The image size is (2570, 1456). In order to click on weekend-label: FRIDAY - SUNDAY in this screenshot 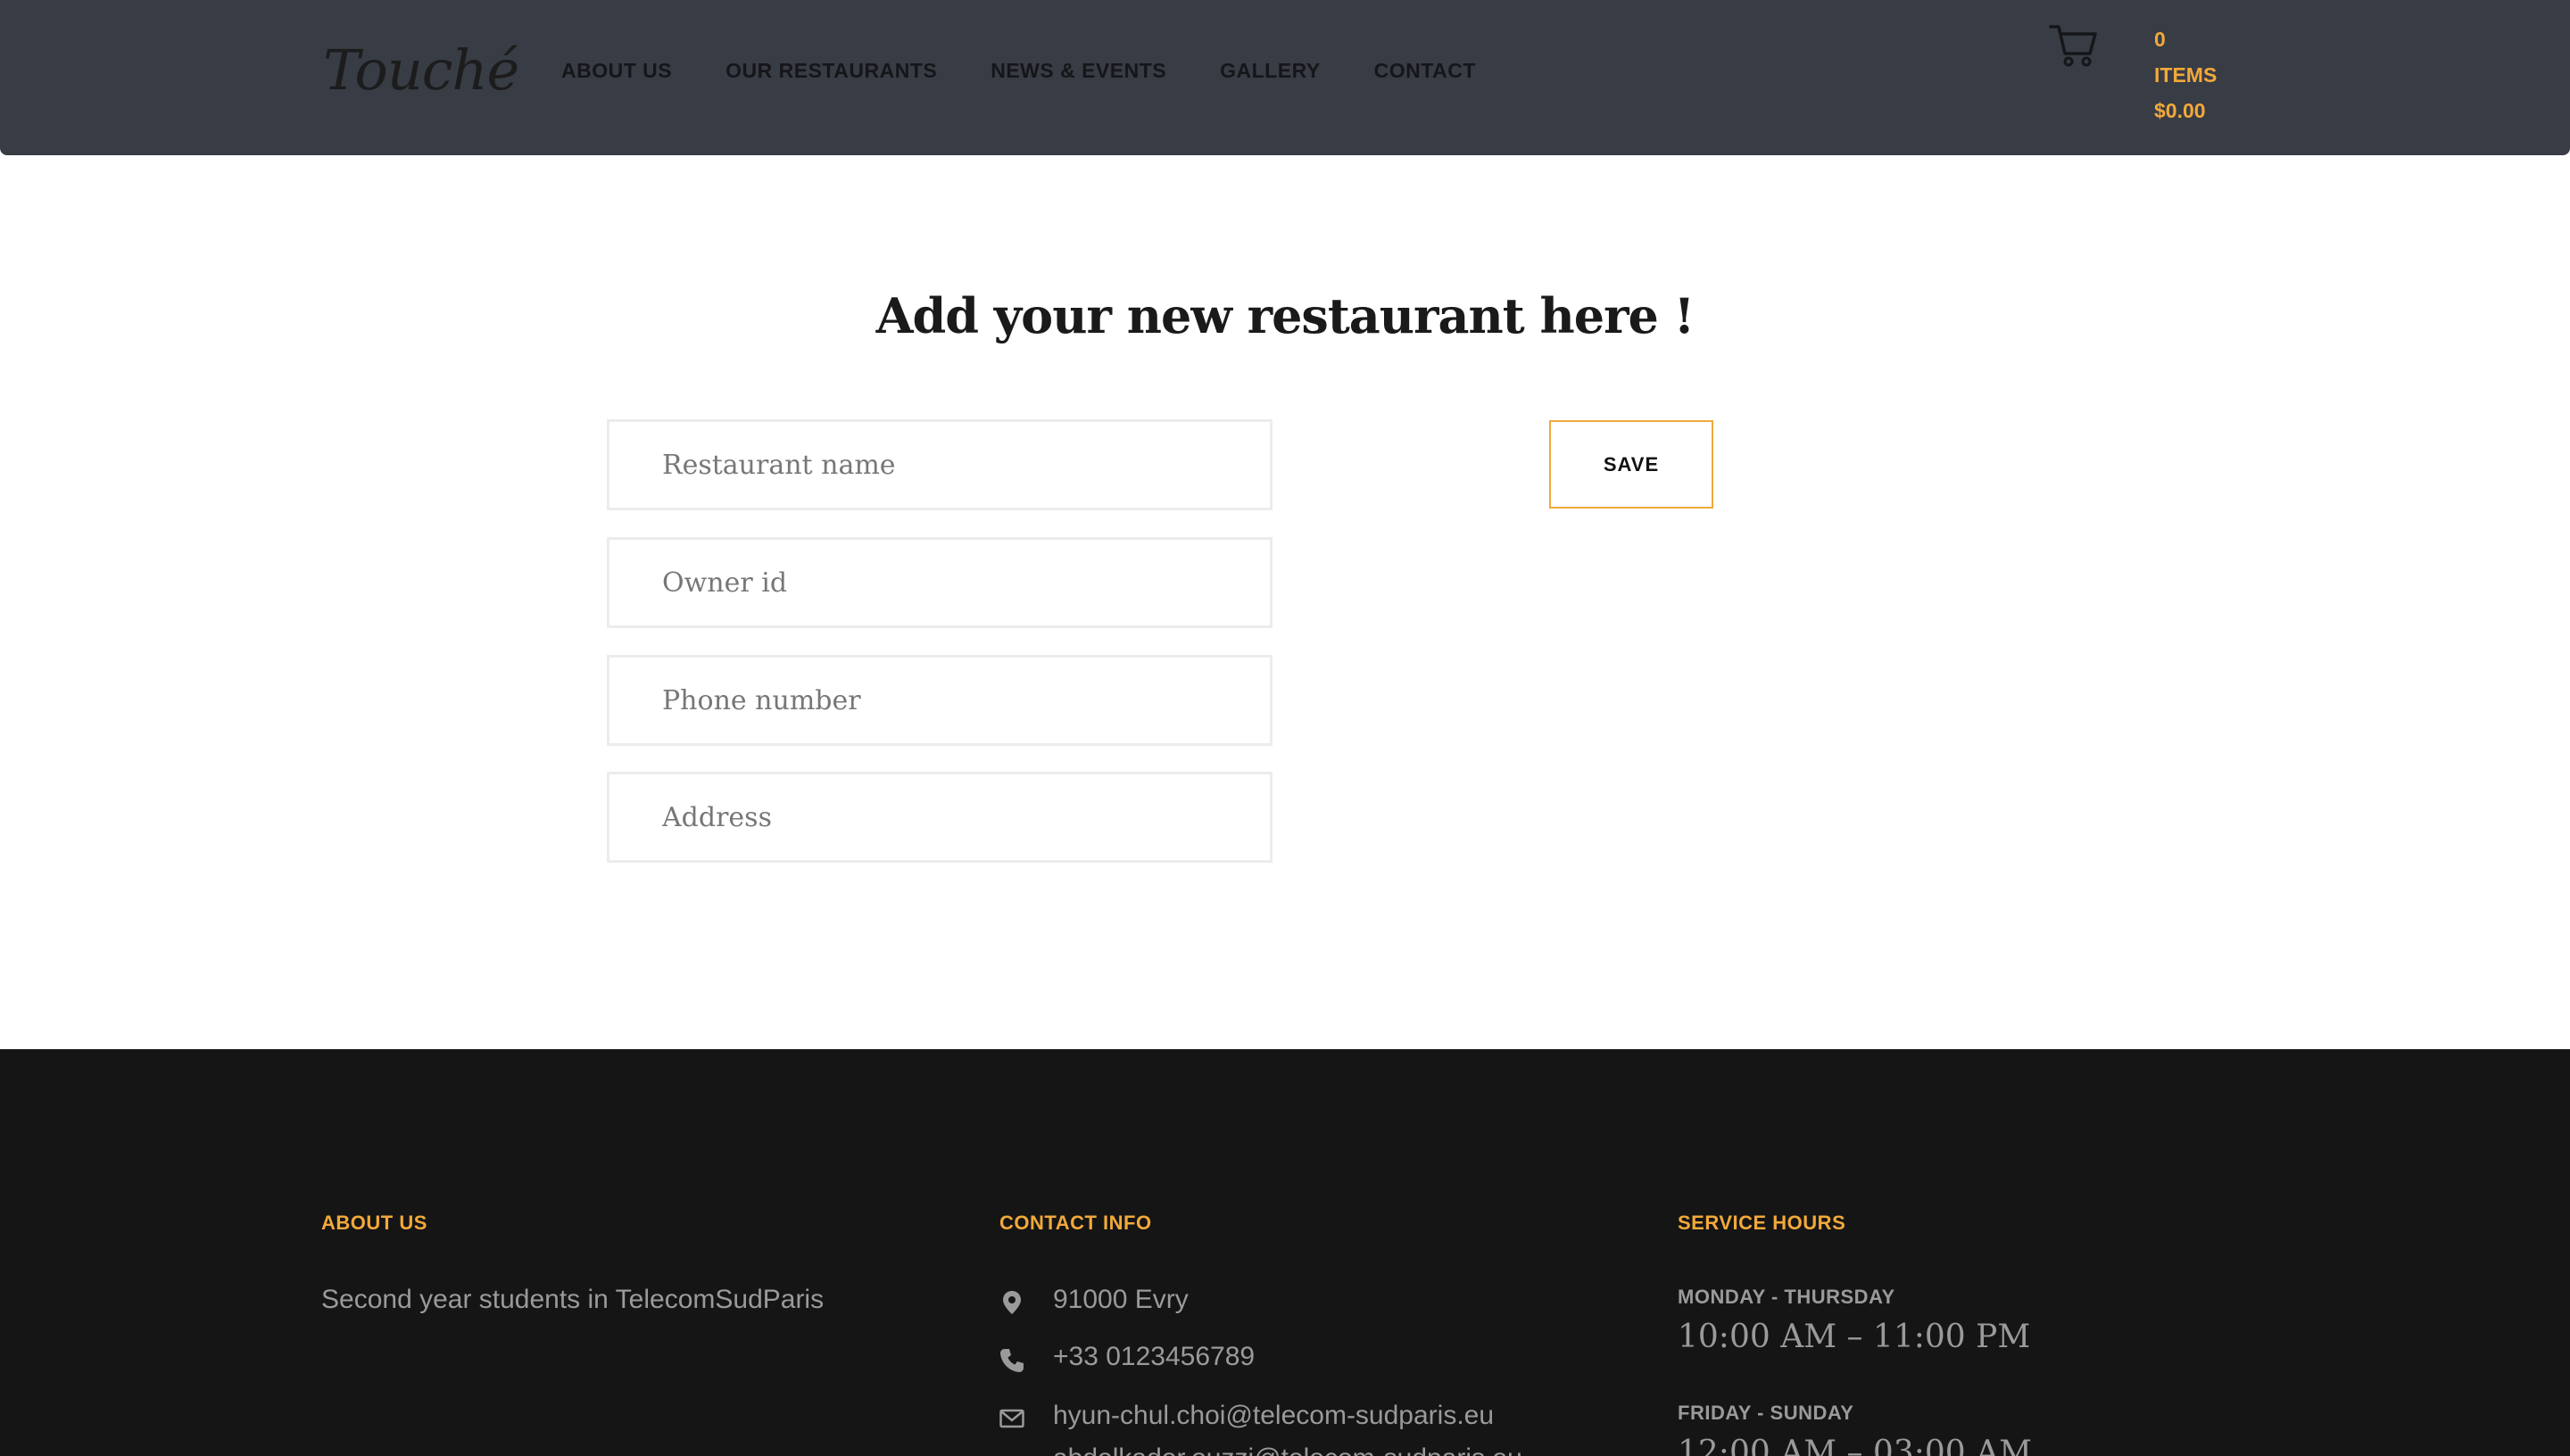, I will do `click(1766, 1413)`.